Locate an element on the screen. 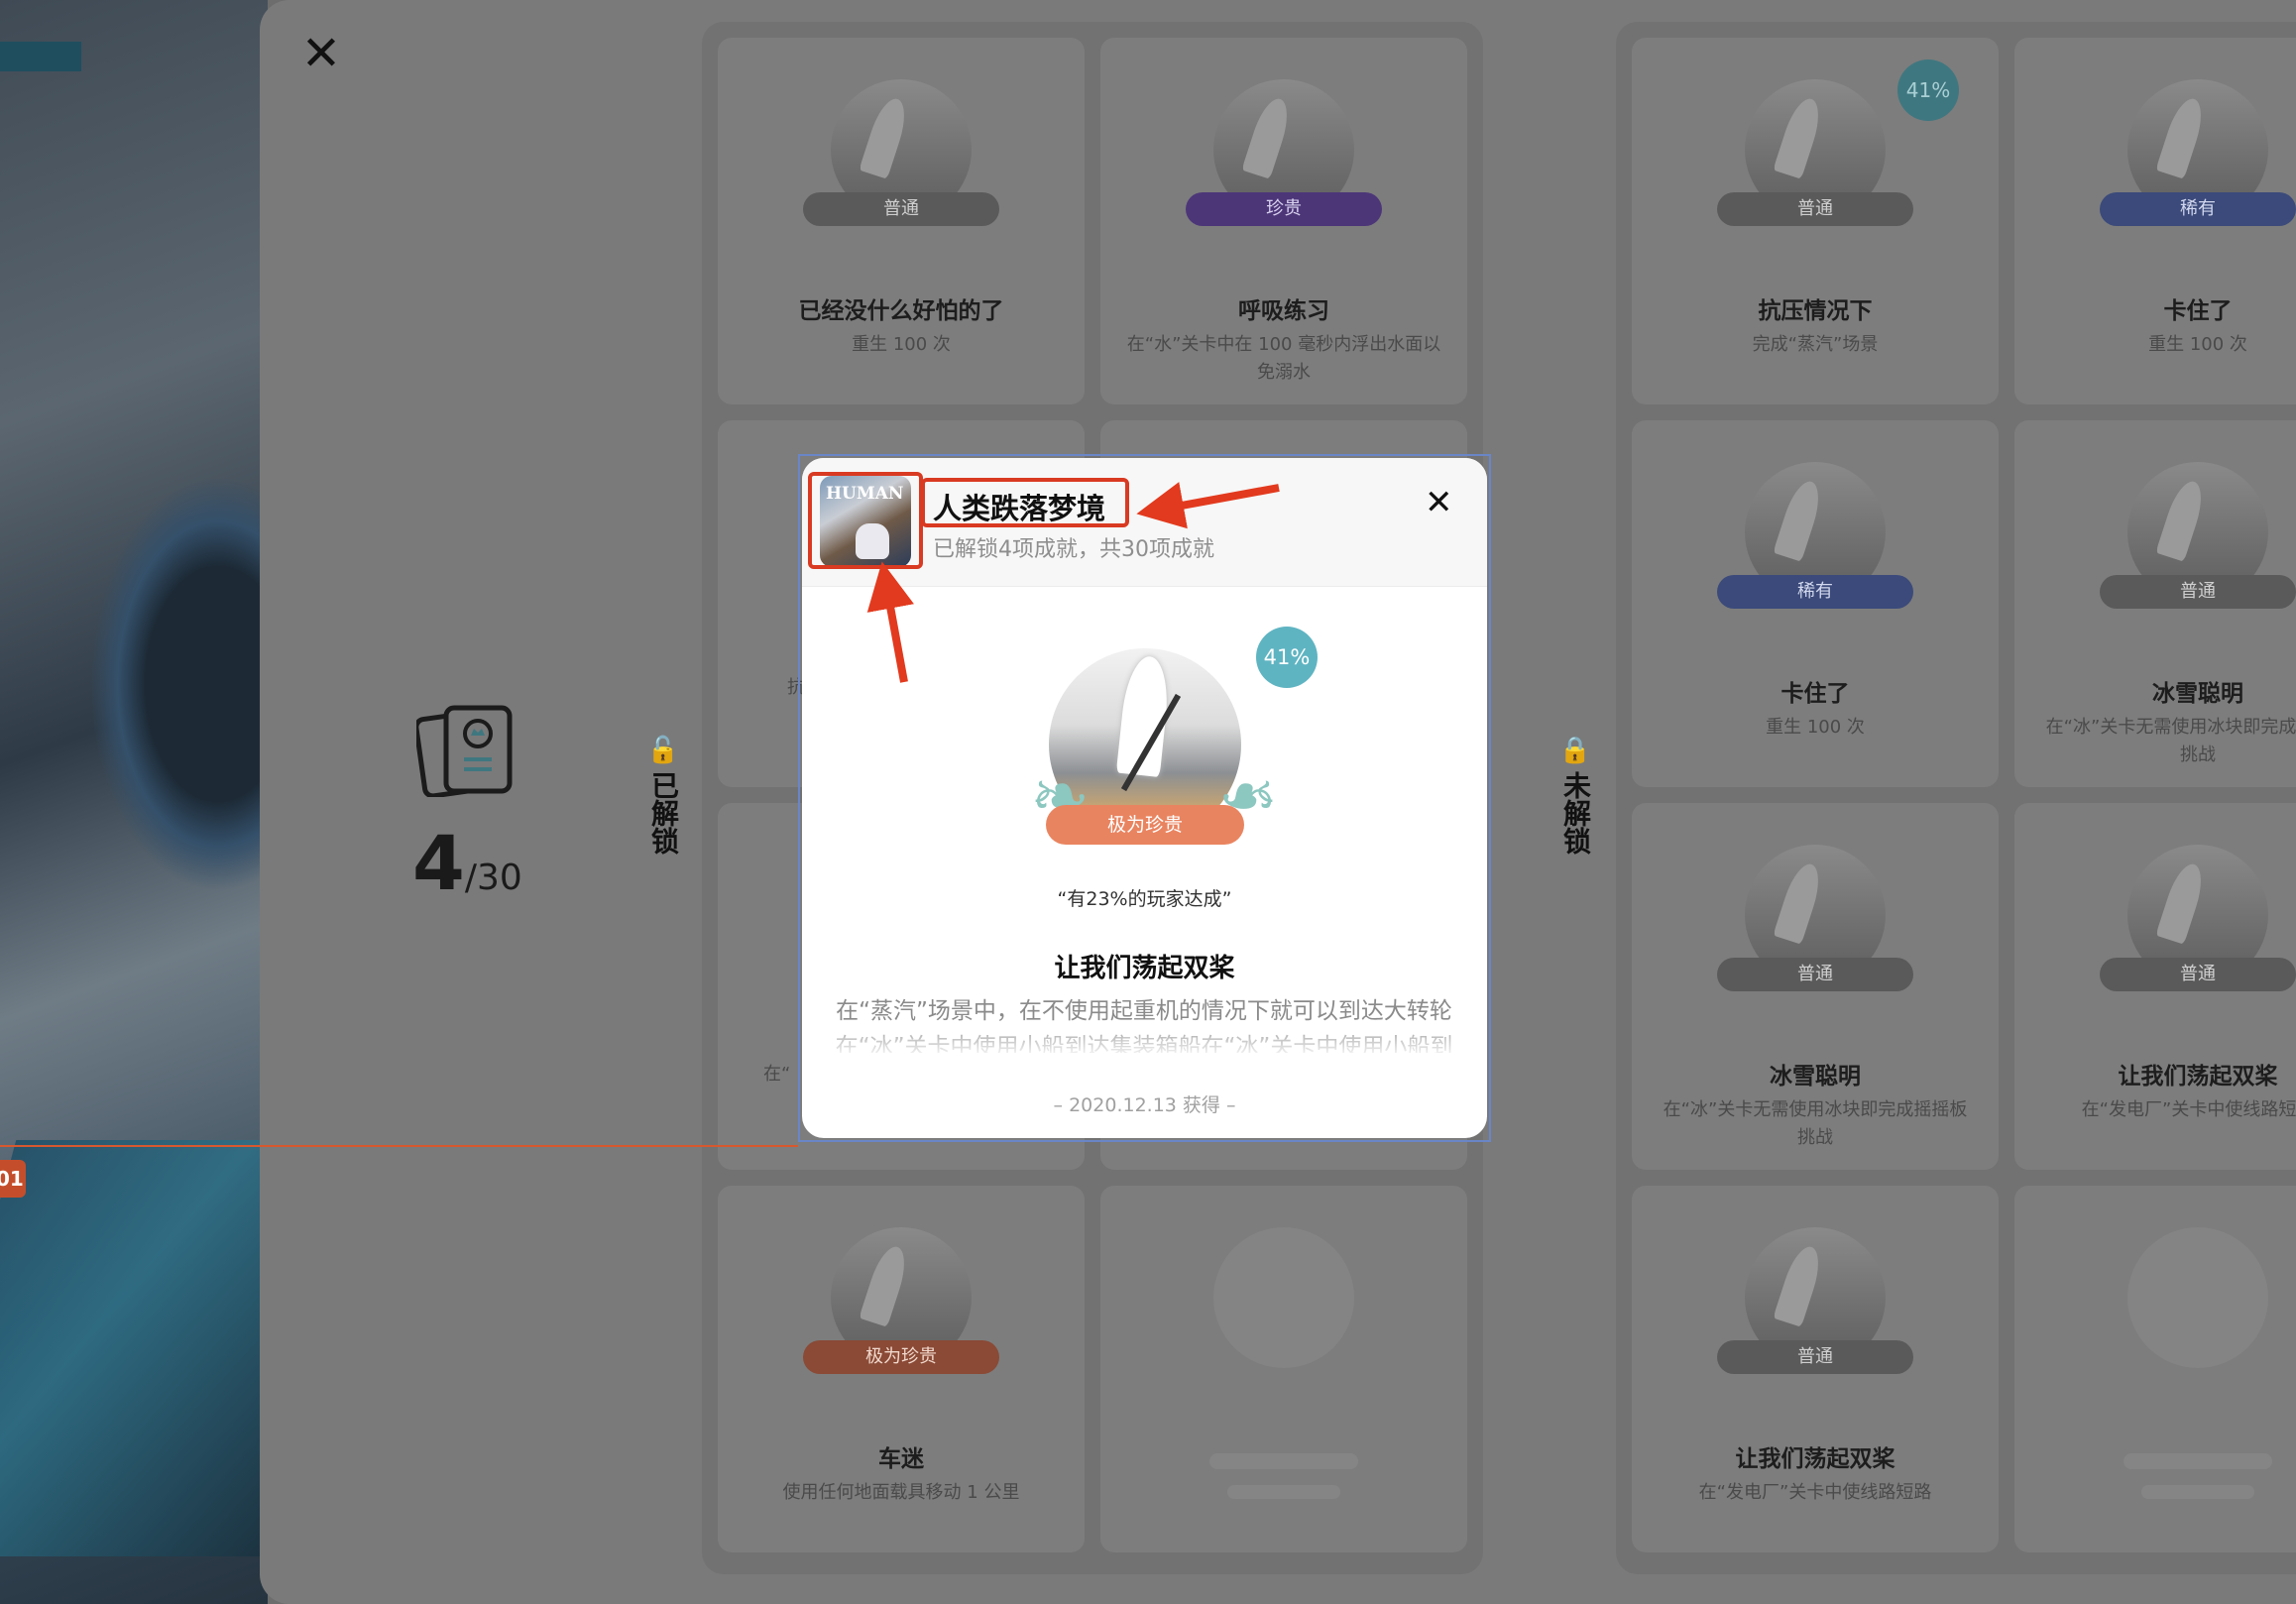 This screenshot has height=1604, width=2296. background-artwork: 01 is located at coordinates (134, 802).